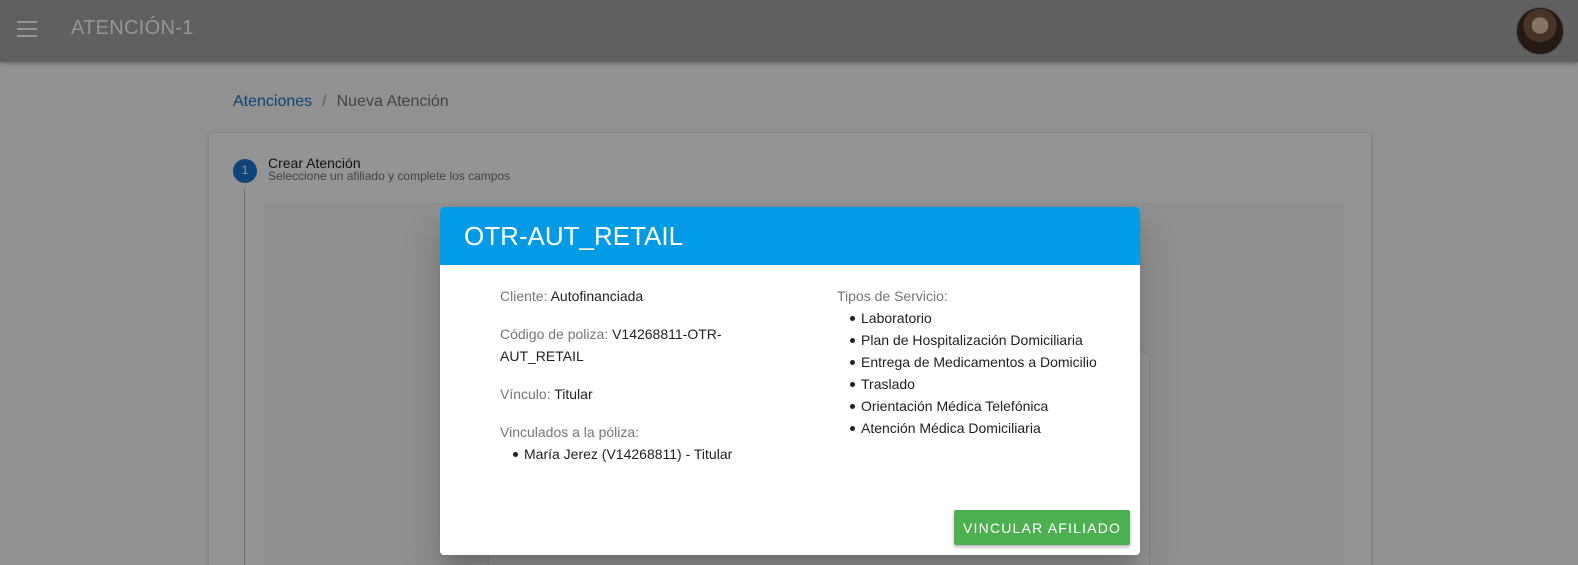 The width and height of the screenshot is (1578, 565). I want to click on cliente-field: Cliente: Autofinanciada, so click(630, 296).